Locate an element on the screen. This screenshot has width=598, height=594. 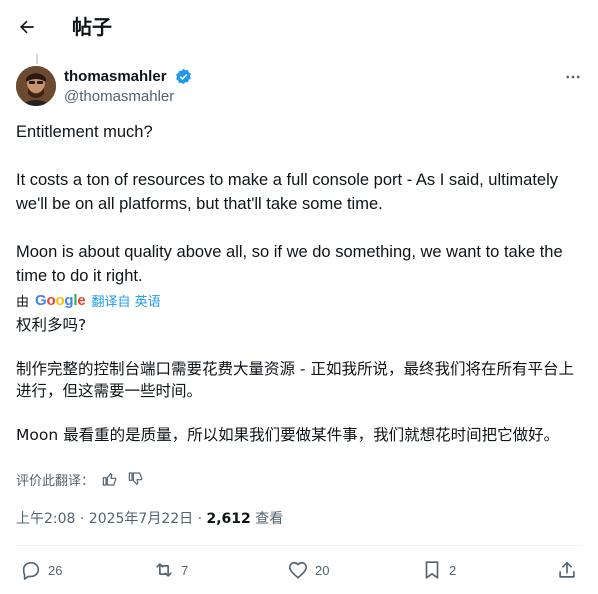
translated-from-link: 翻译自 英语 is located at coordinates (126, 300).